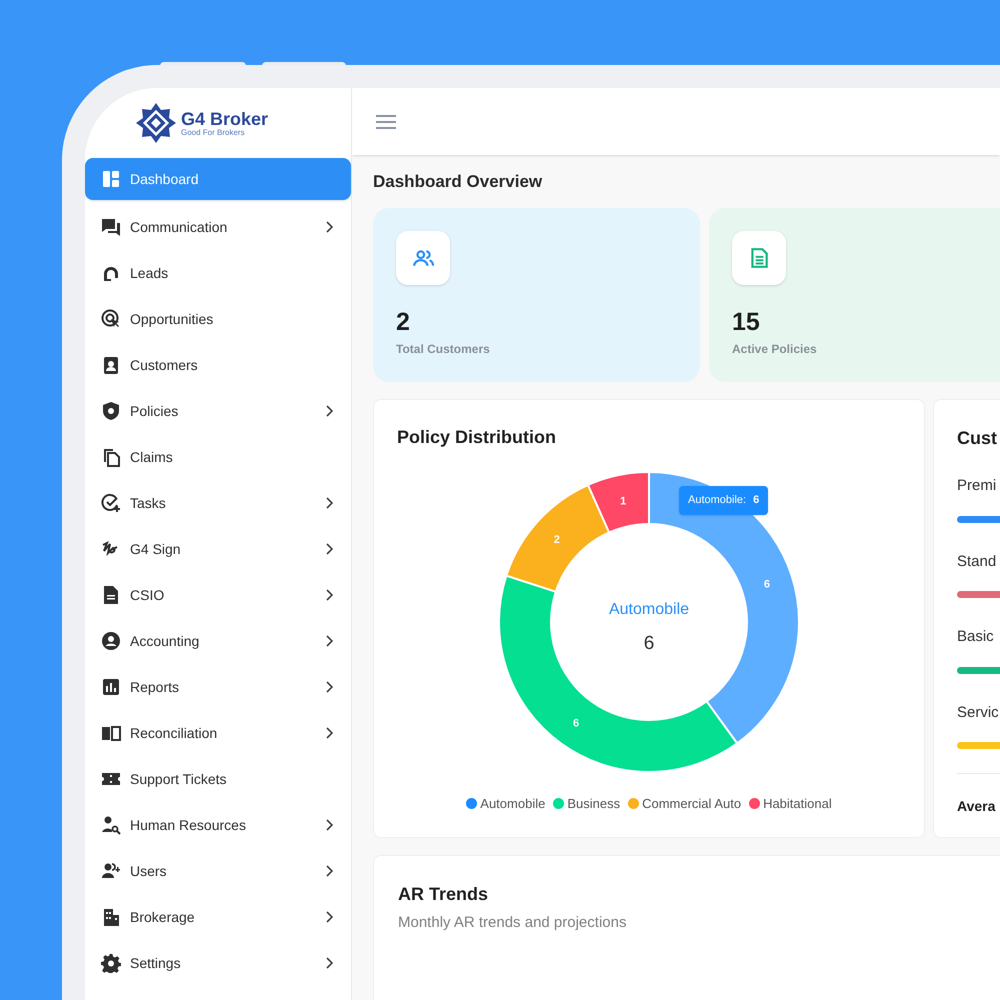  What do you see at coordinates (111, 319) in the screenshot?
I see `target-cursor-icon` at bounding box center [111, 319].